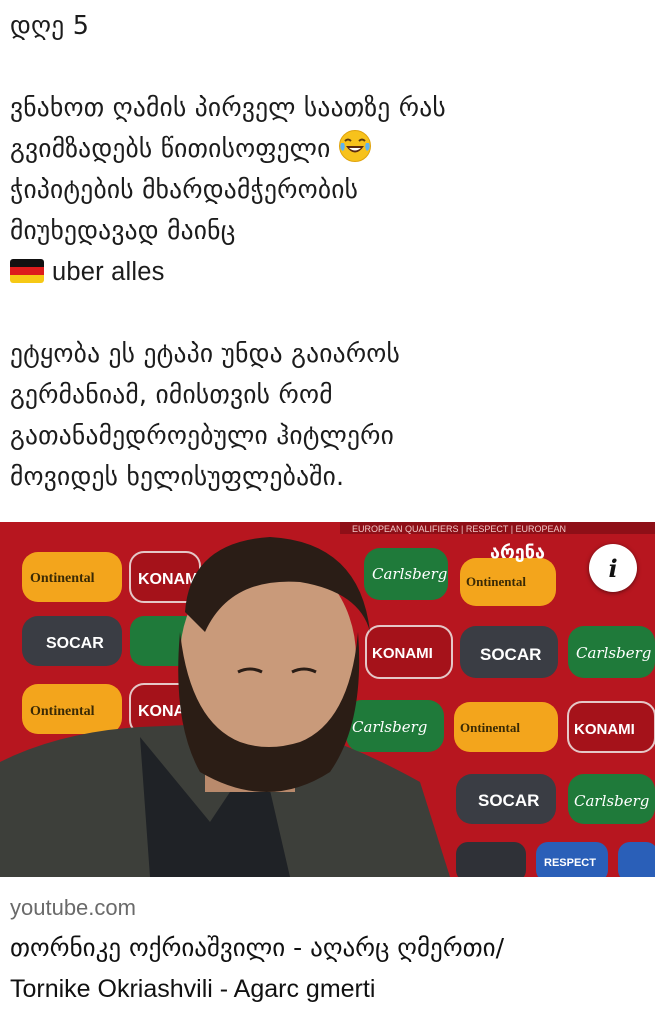 The width and height of the screenshot is (655, 1024). I want to click on link-domain: youtube.com, so click(73, 907).